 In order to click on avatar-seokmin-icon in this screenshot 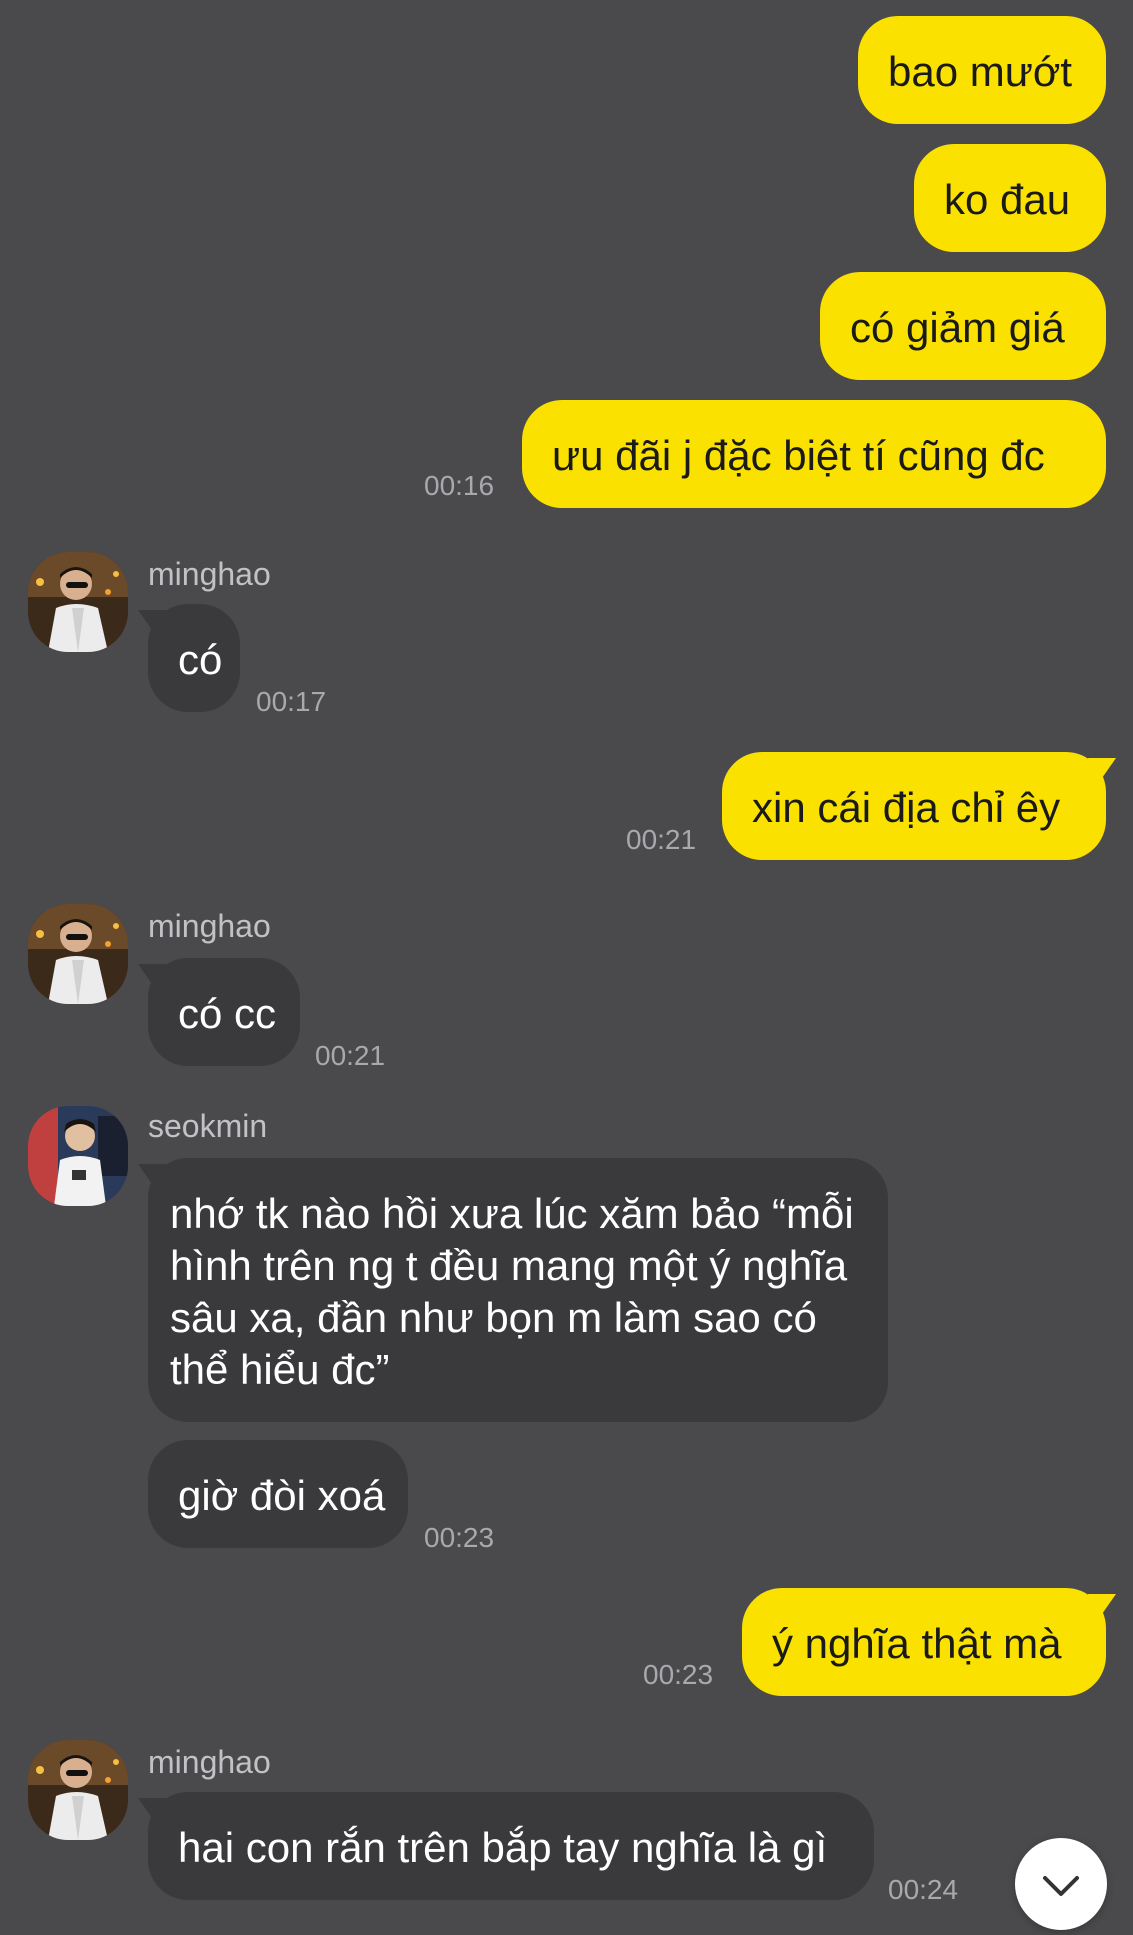, I will do `click(78, 1156)`.